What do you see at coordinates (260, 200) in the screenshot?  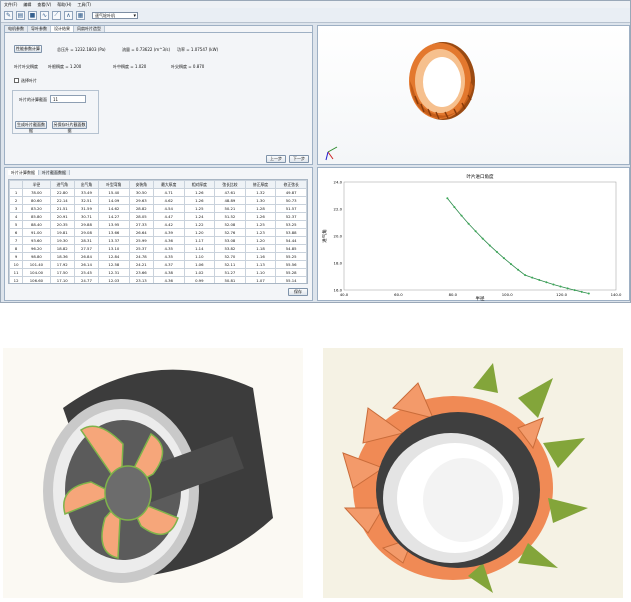 I see `table-cell: 1.30` at bounding box center [260, 200].